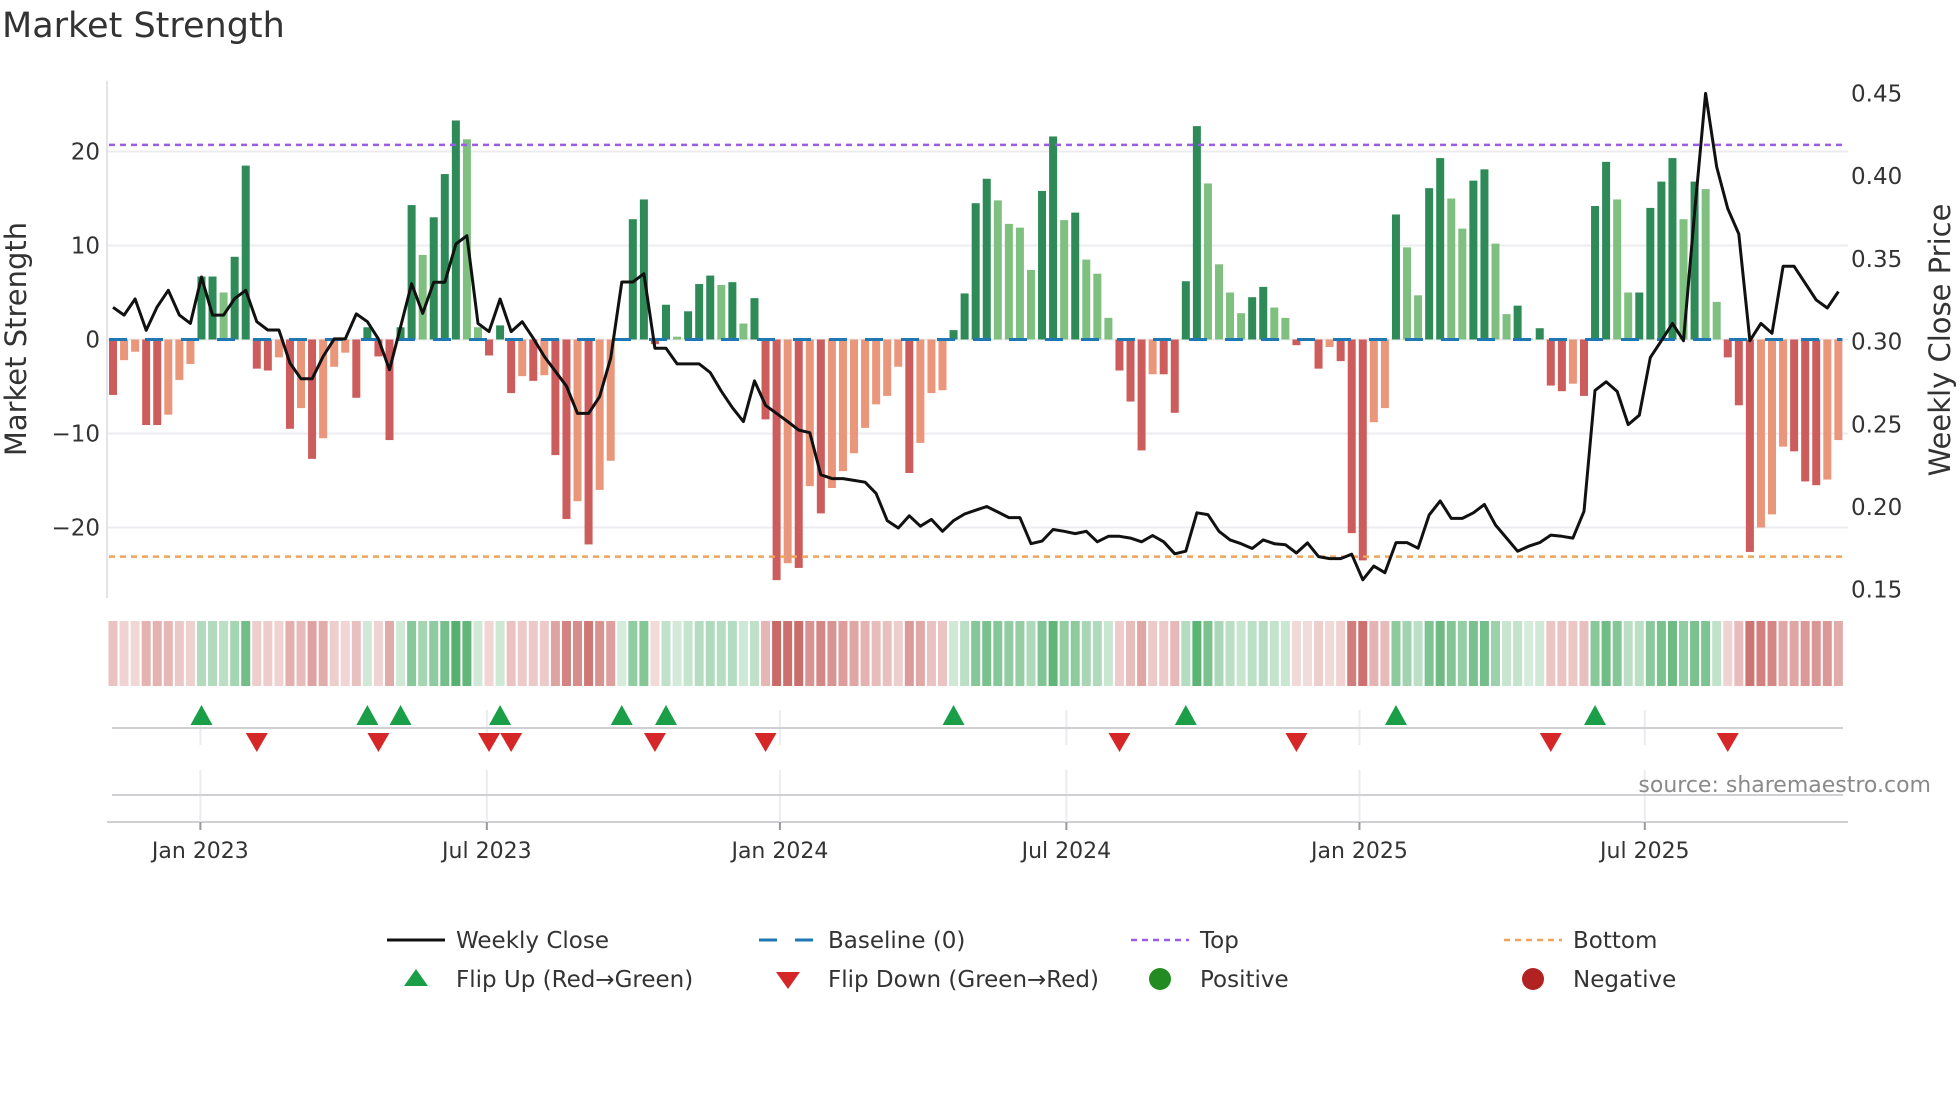 The height and width of the screenshot is (1102, 1960). What do you see at coordinates (75, 435) in the screenshot?
I see `y-tick-label: −10` at bounding box center [75, 435].